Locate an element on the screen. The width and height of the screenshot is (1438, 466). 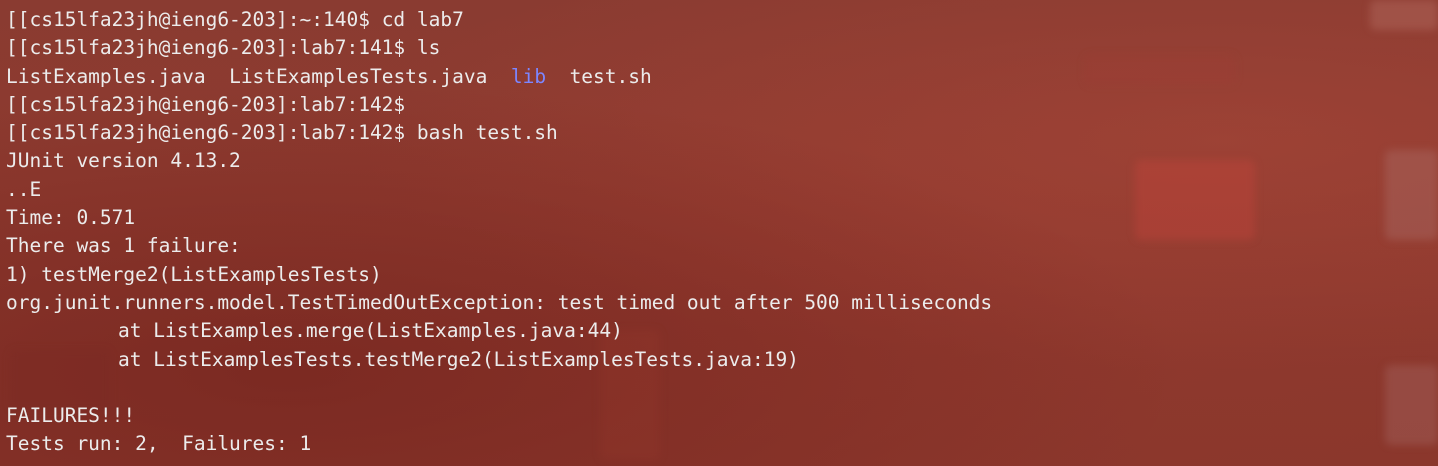
file-entry: ListExamplesTests.java is located at coordinates (358, 76).